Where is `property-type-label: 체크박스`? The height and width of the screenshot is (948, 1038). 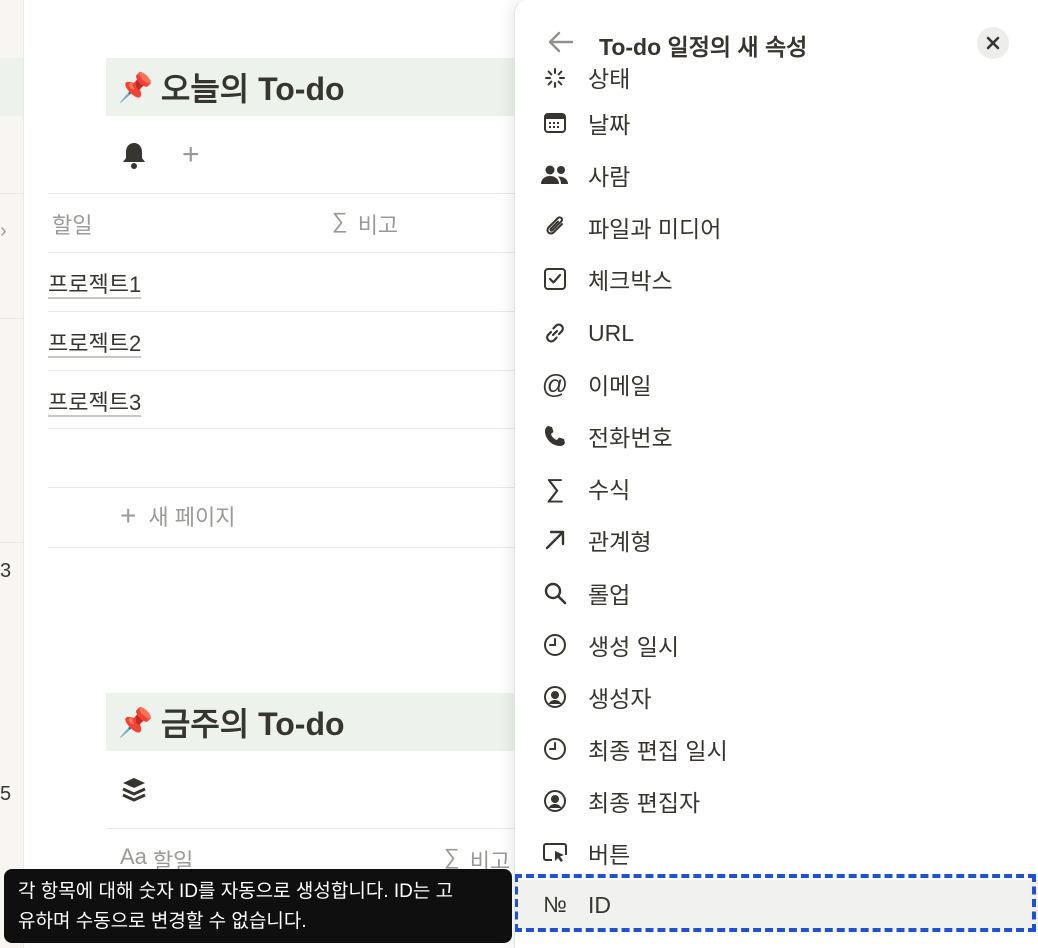
property-type-label: 체크박스 is located at coordinates (630, 281).